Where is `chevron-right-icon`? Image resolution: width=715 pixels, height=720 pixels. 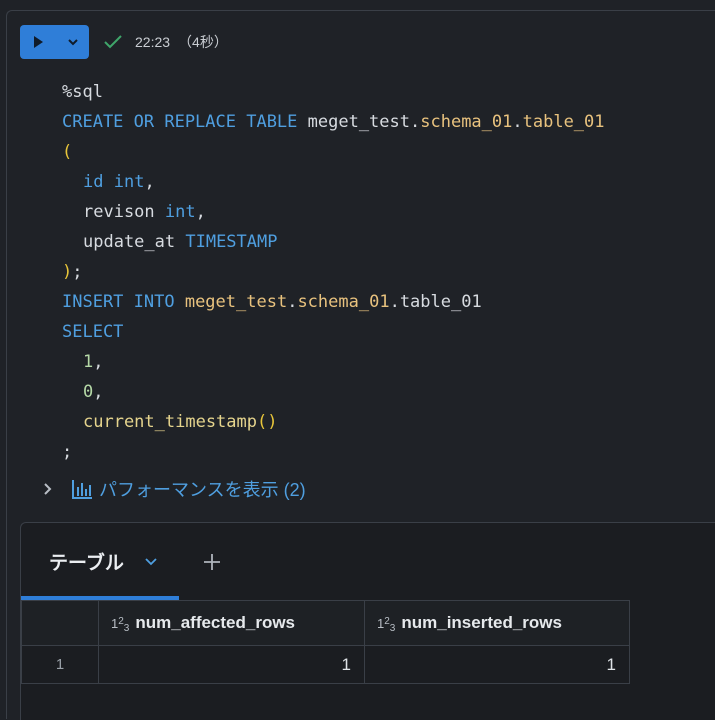 chevron-right-icon is located at coordinates (48, 489).